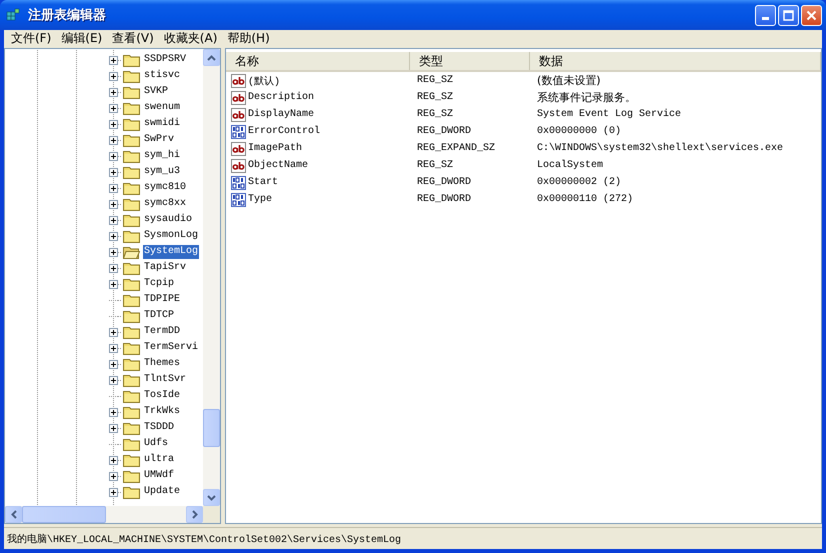  Describe the element at coordinates (456, 148) in the screenshot. I see `value-type: REG_EXPAND_SZ` at that location.